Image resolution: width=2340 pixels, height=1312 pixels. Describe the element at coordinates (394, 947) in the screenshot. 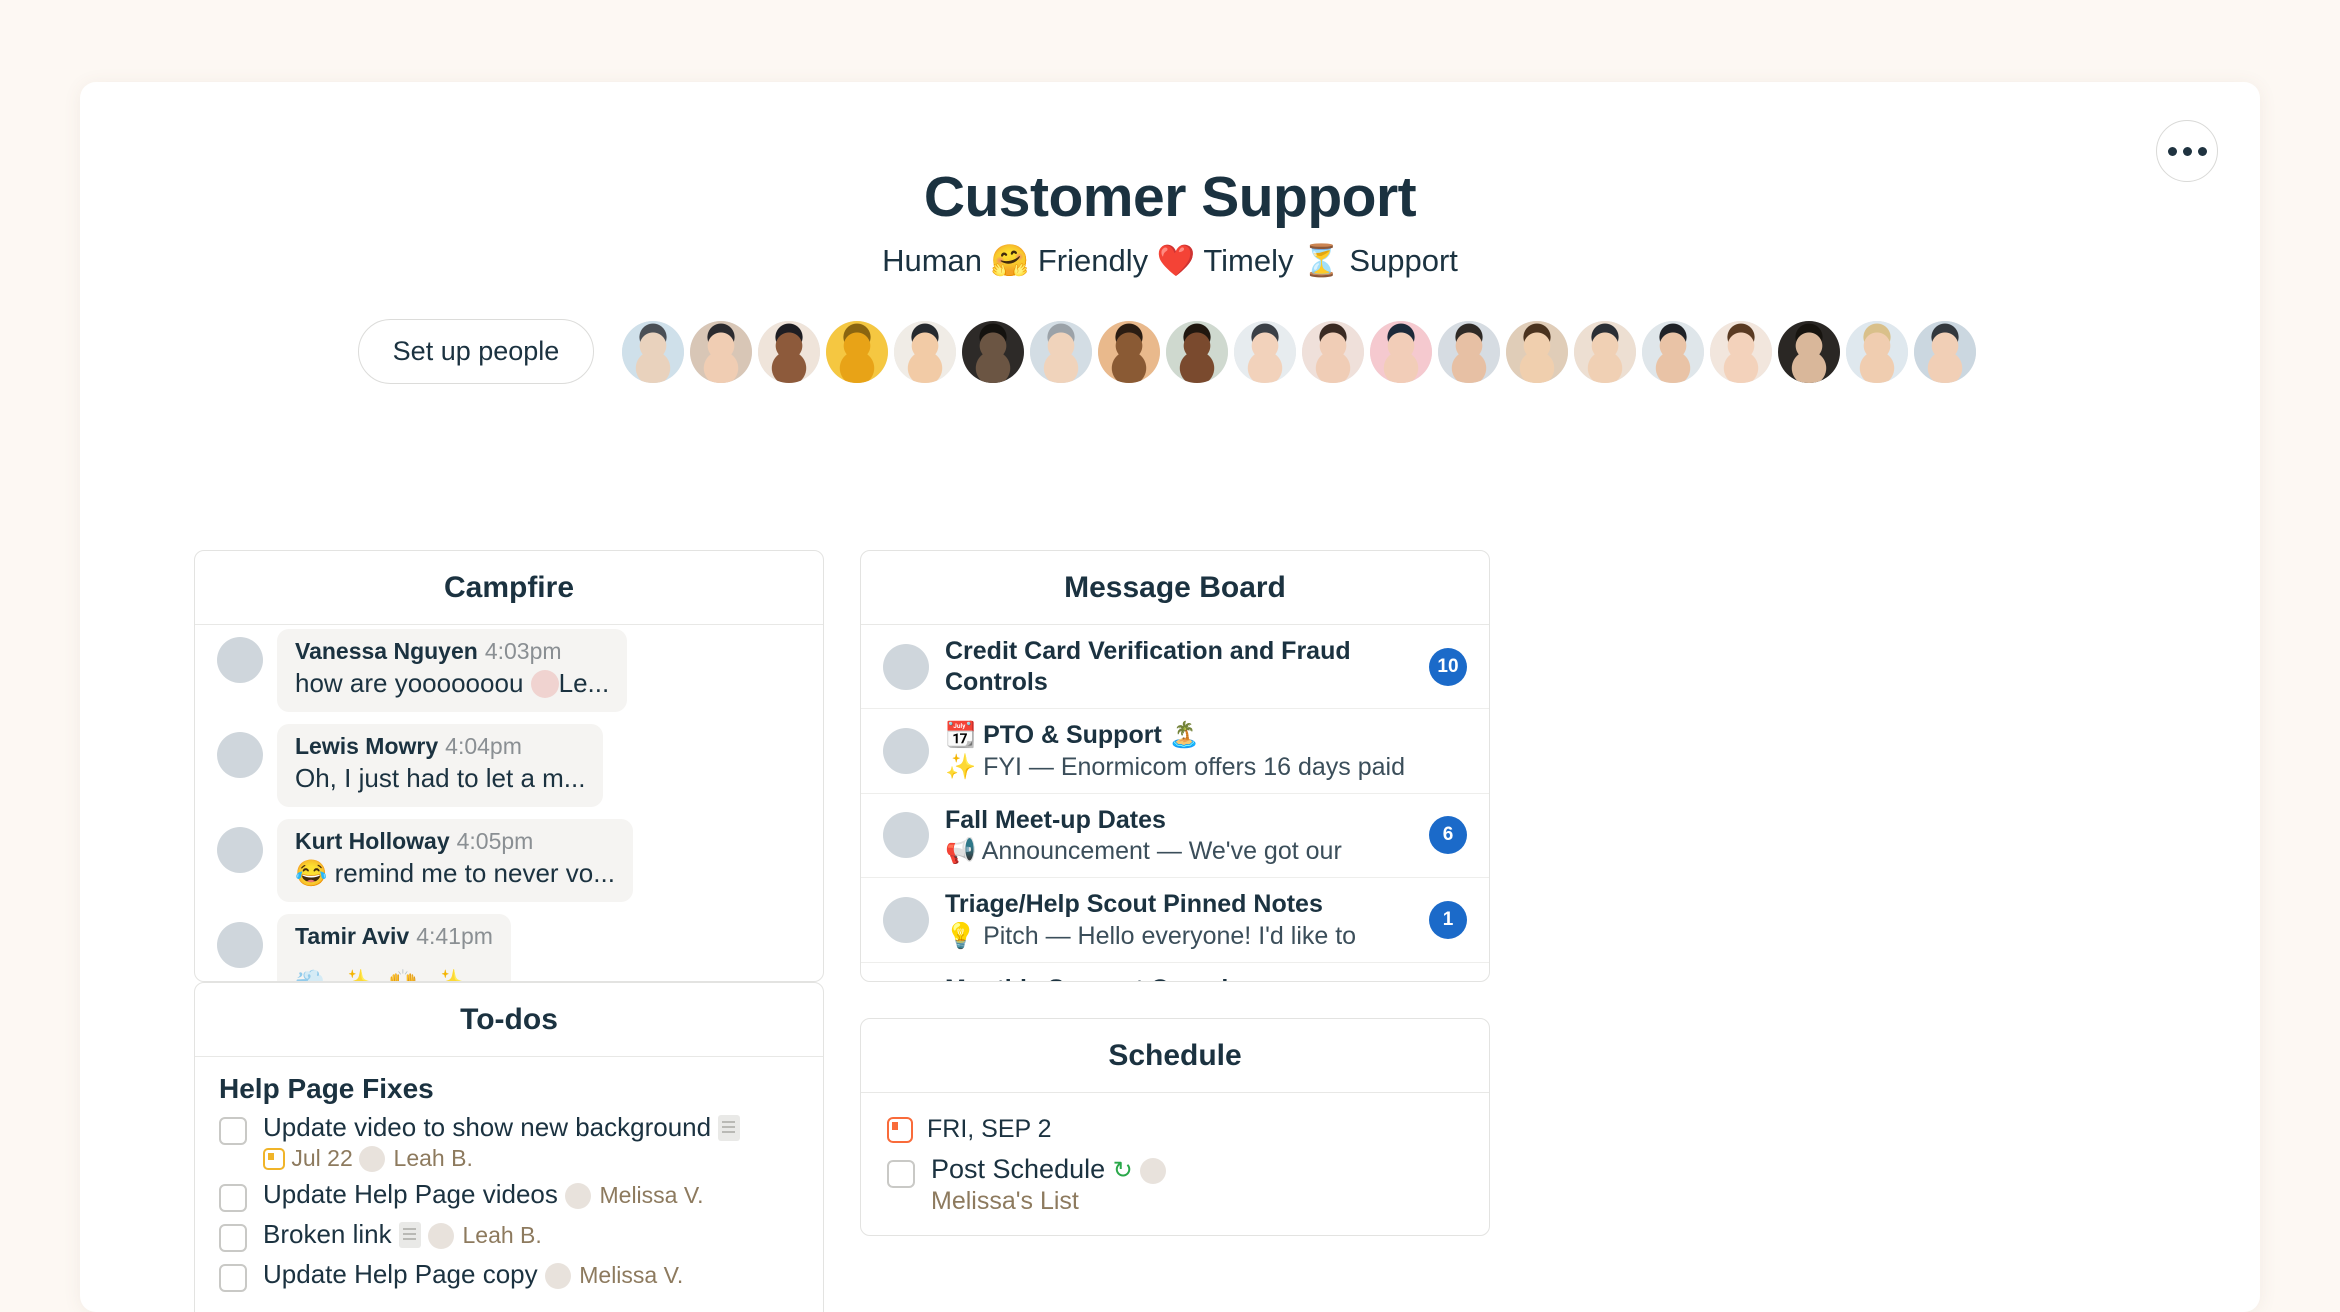

I see `message-bubble: Tamir Aviv4:41pm 💨 ✨ 🙌 ✨` at that location.